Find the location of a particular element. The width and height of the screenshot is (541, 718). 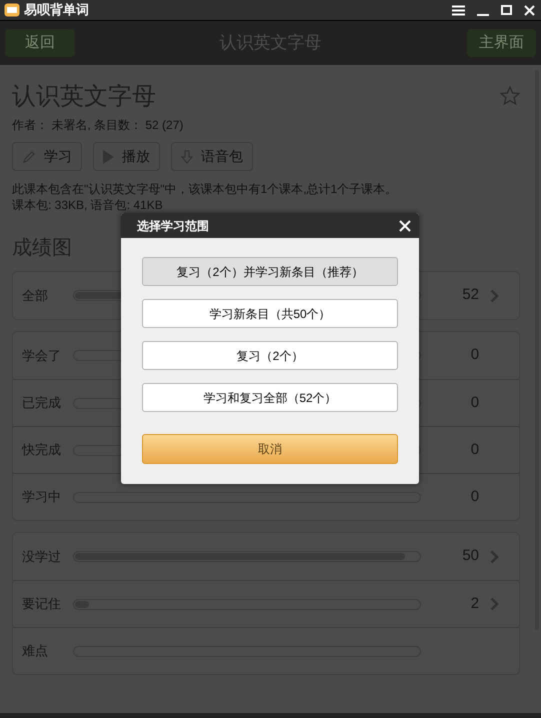

course-description: 此课本包含在"认识英文字母"中，该课本包中有1个课本,总计1个子课本。 is located at coordinates (205, 189).